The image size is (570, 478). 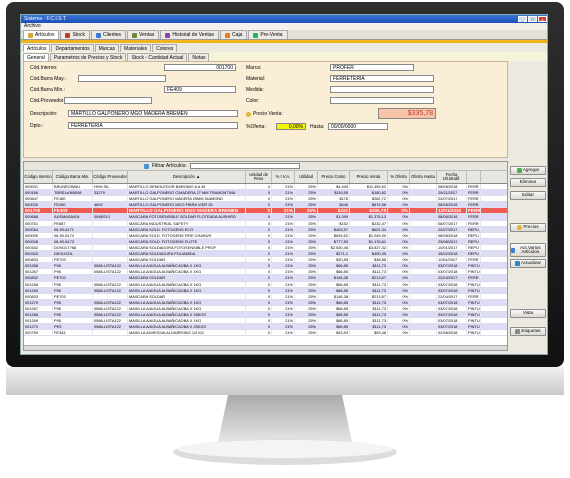 What do you see at coordinates (153, 113) in the screenshot?
I see `descripcion-field: MARTILLO GALPONERO MGO MADERA BREMEN` at bounding box center [153, 113].